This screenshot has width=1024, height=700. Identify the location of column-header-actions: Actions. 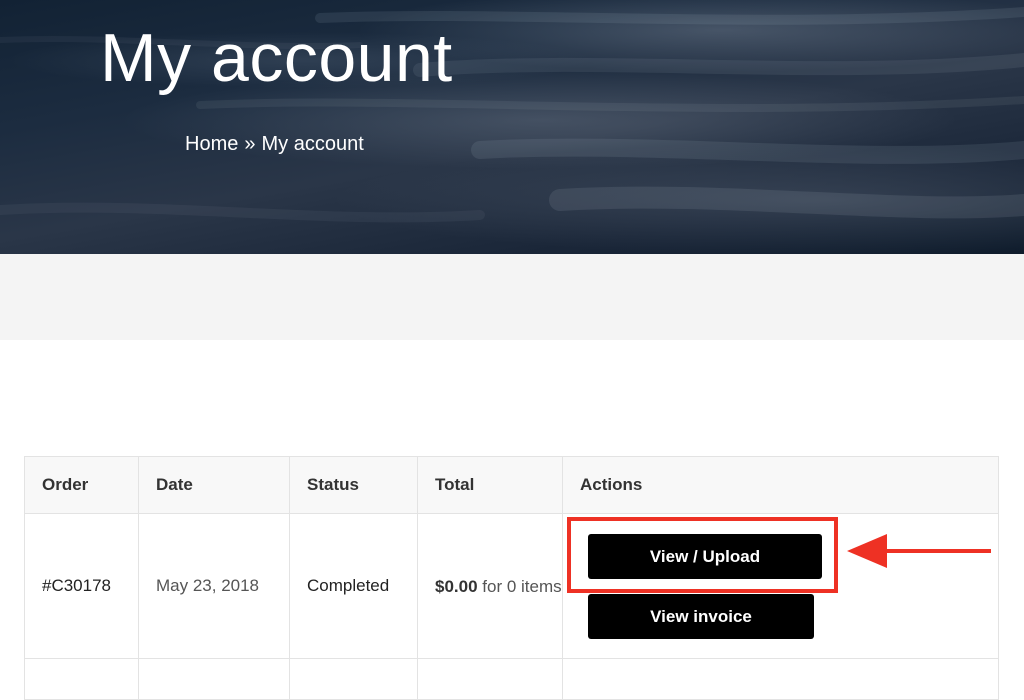
(780, 485).